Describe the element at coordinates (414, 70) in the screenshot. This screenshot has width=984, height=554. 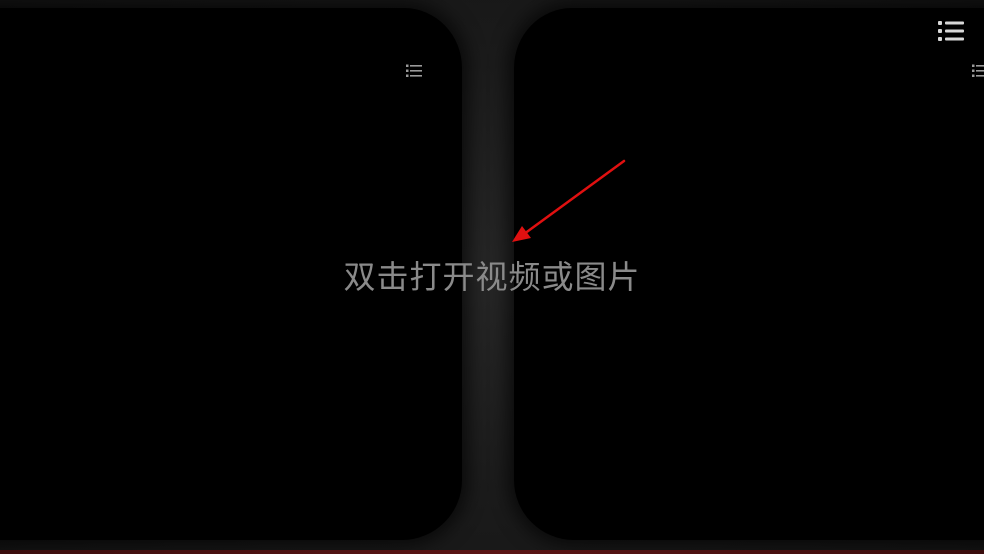
I see `list-icon-left-eye` at that location.